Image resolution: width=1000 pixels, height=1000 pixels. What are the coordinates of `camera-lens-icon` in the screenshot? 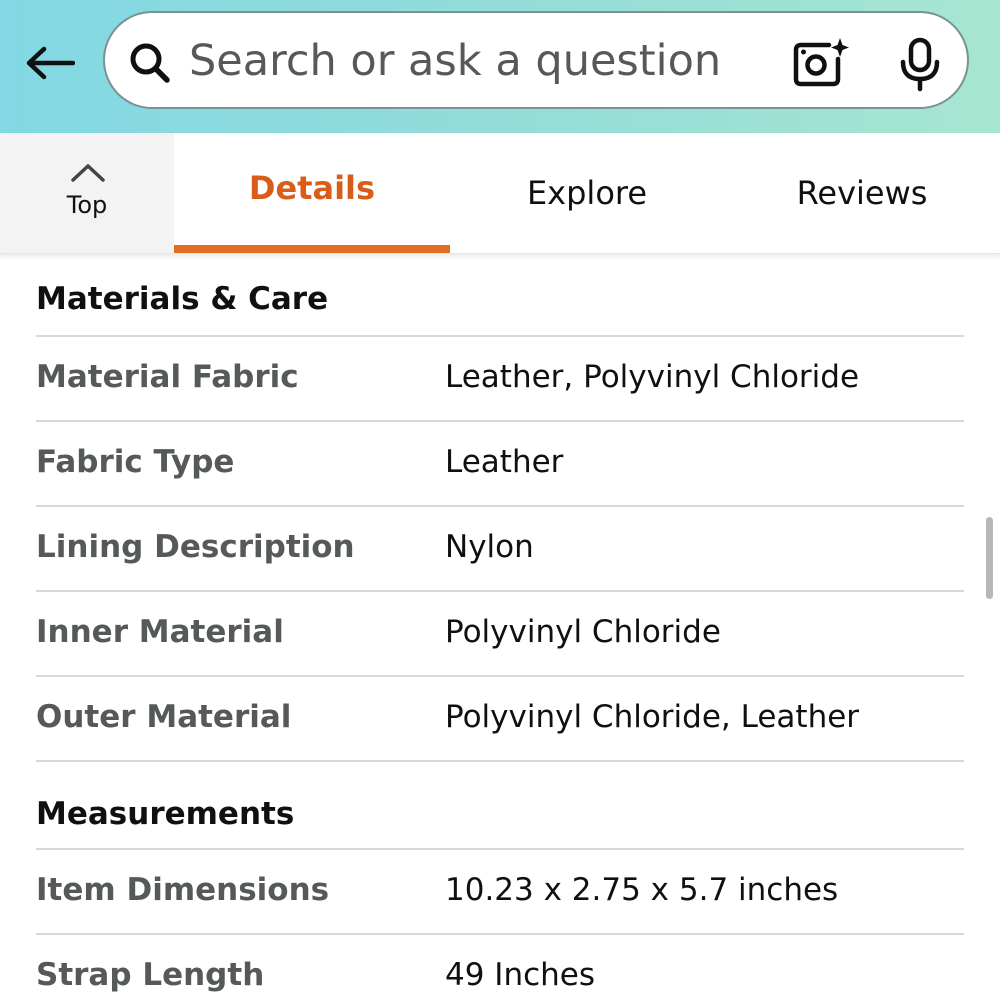 It's located at (820, 63).